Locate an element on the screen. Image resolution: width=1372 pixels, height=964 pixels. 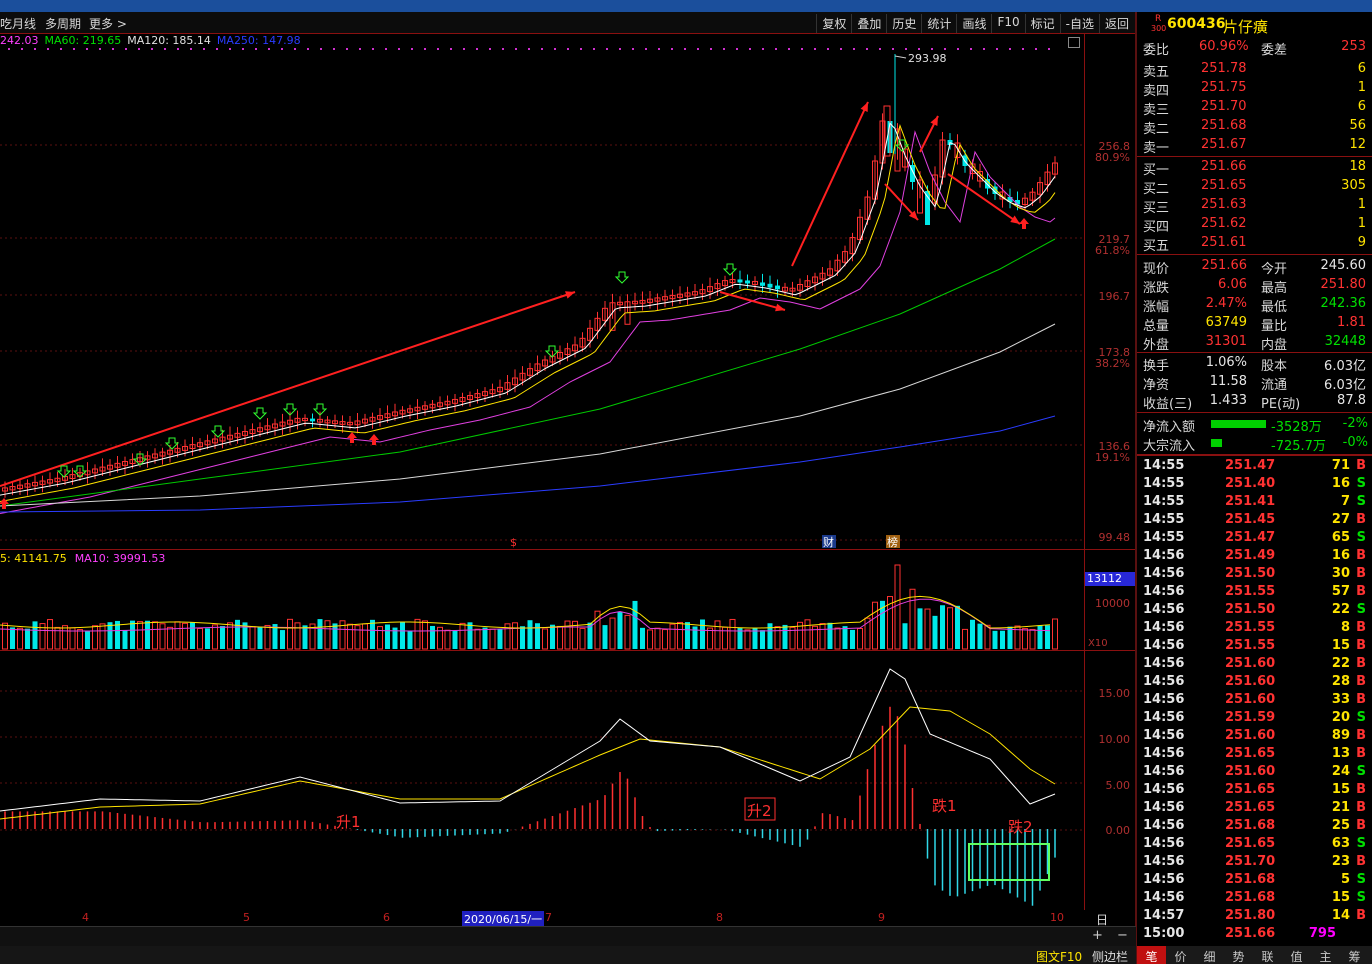
stat-row: 涨幅 2.47% 最低 242.36 is located at coordinates (1254, 305).